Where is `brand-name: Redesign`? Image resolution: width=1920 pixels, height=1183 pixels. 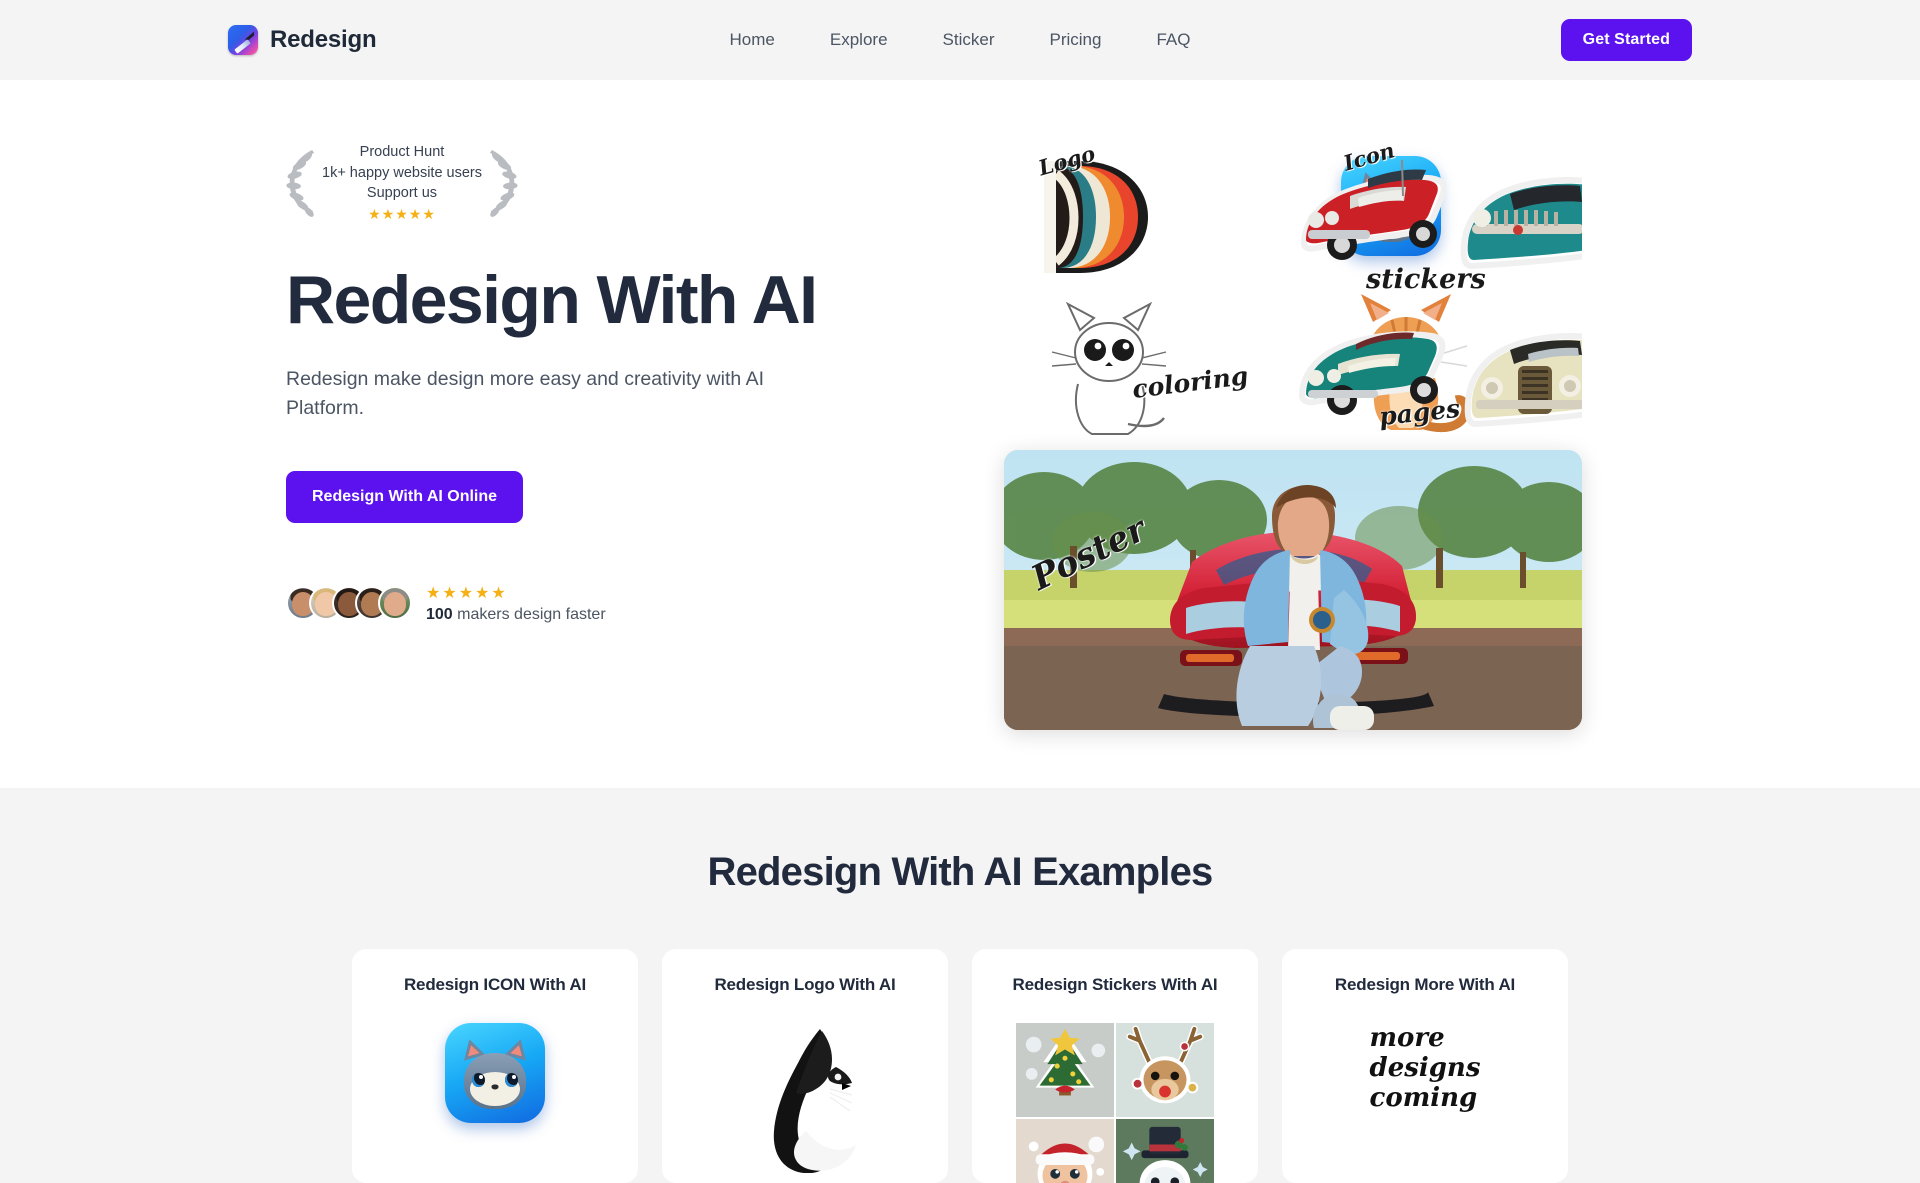
brand-name: Redesign is located at coordinates (323, 39).